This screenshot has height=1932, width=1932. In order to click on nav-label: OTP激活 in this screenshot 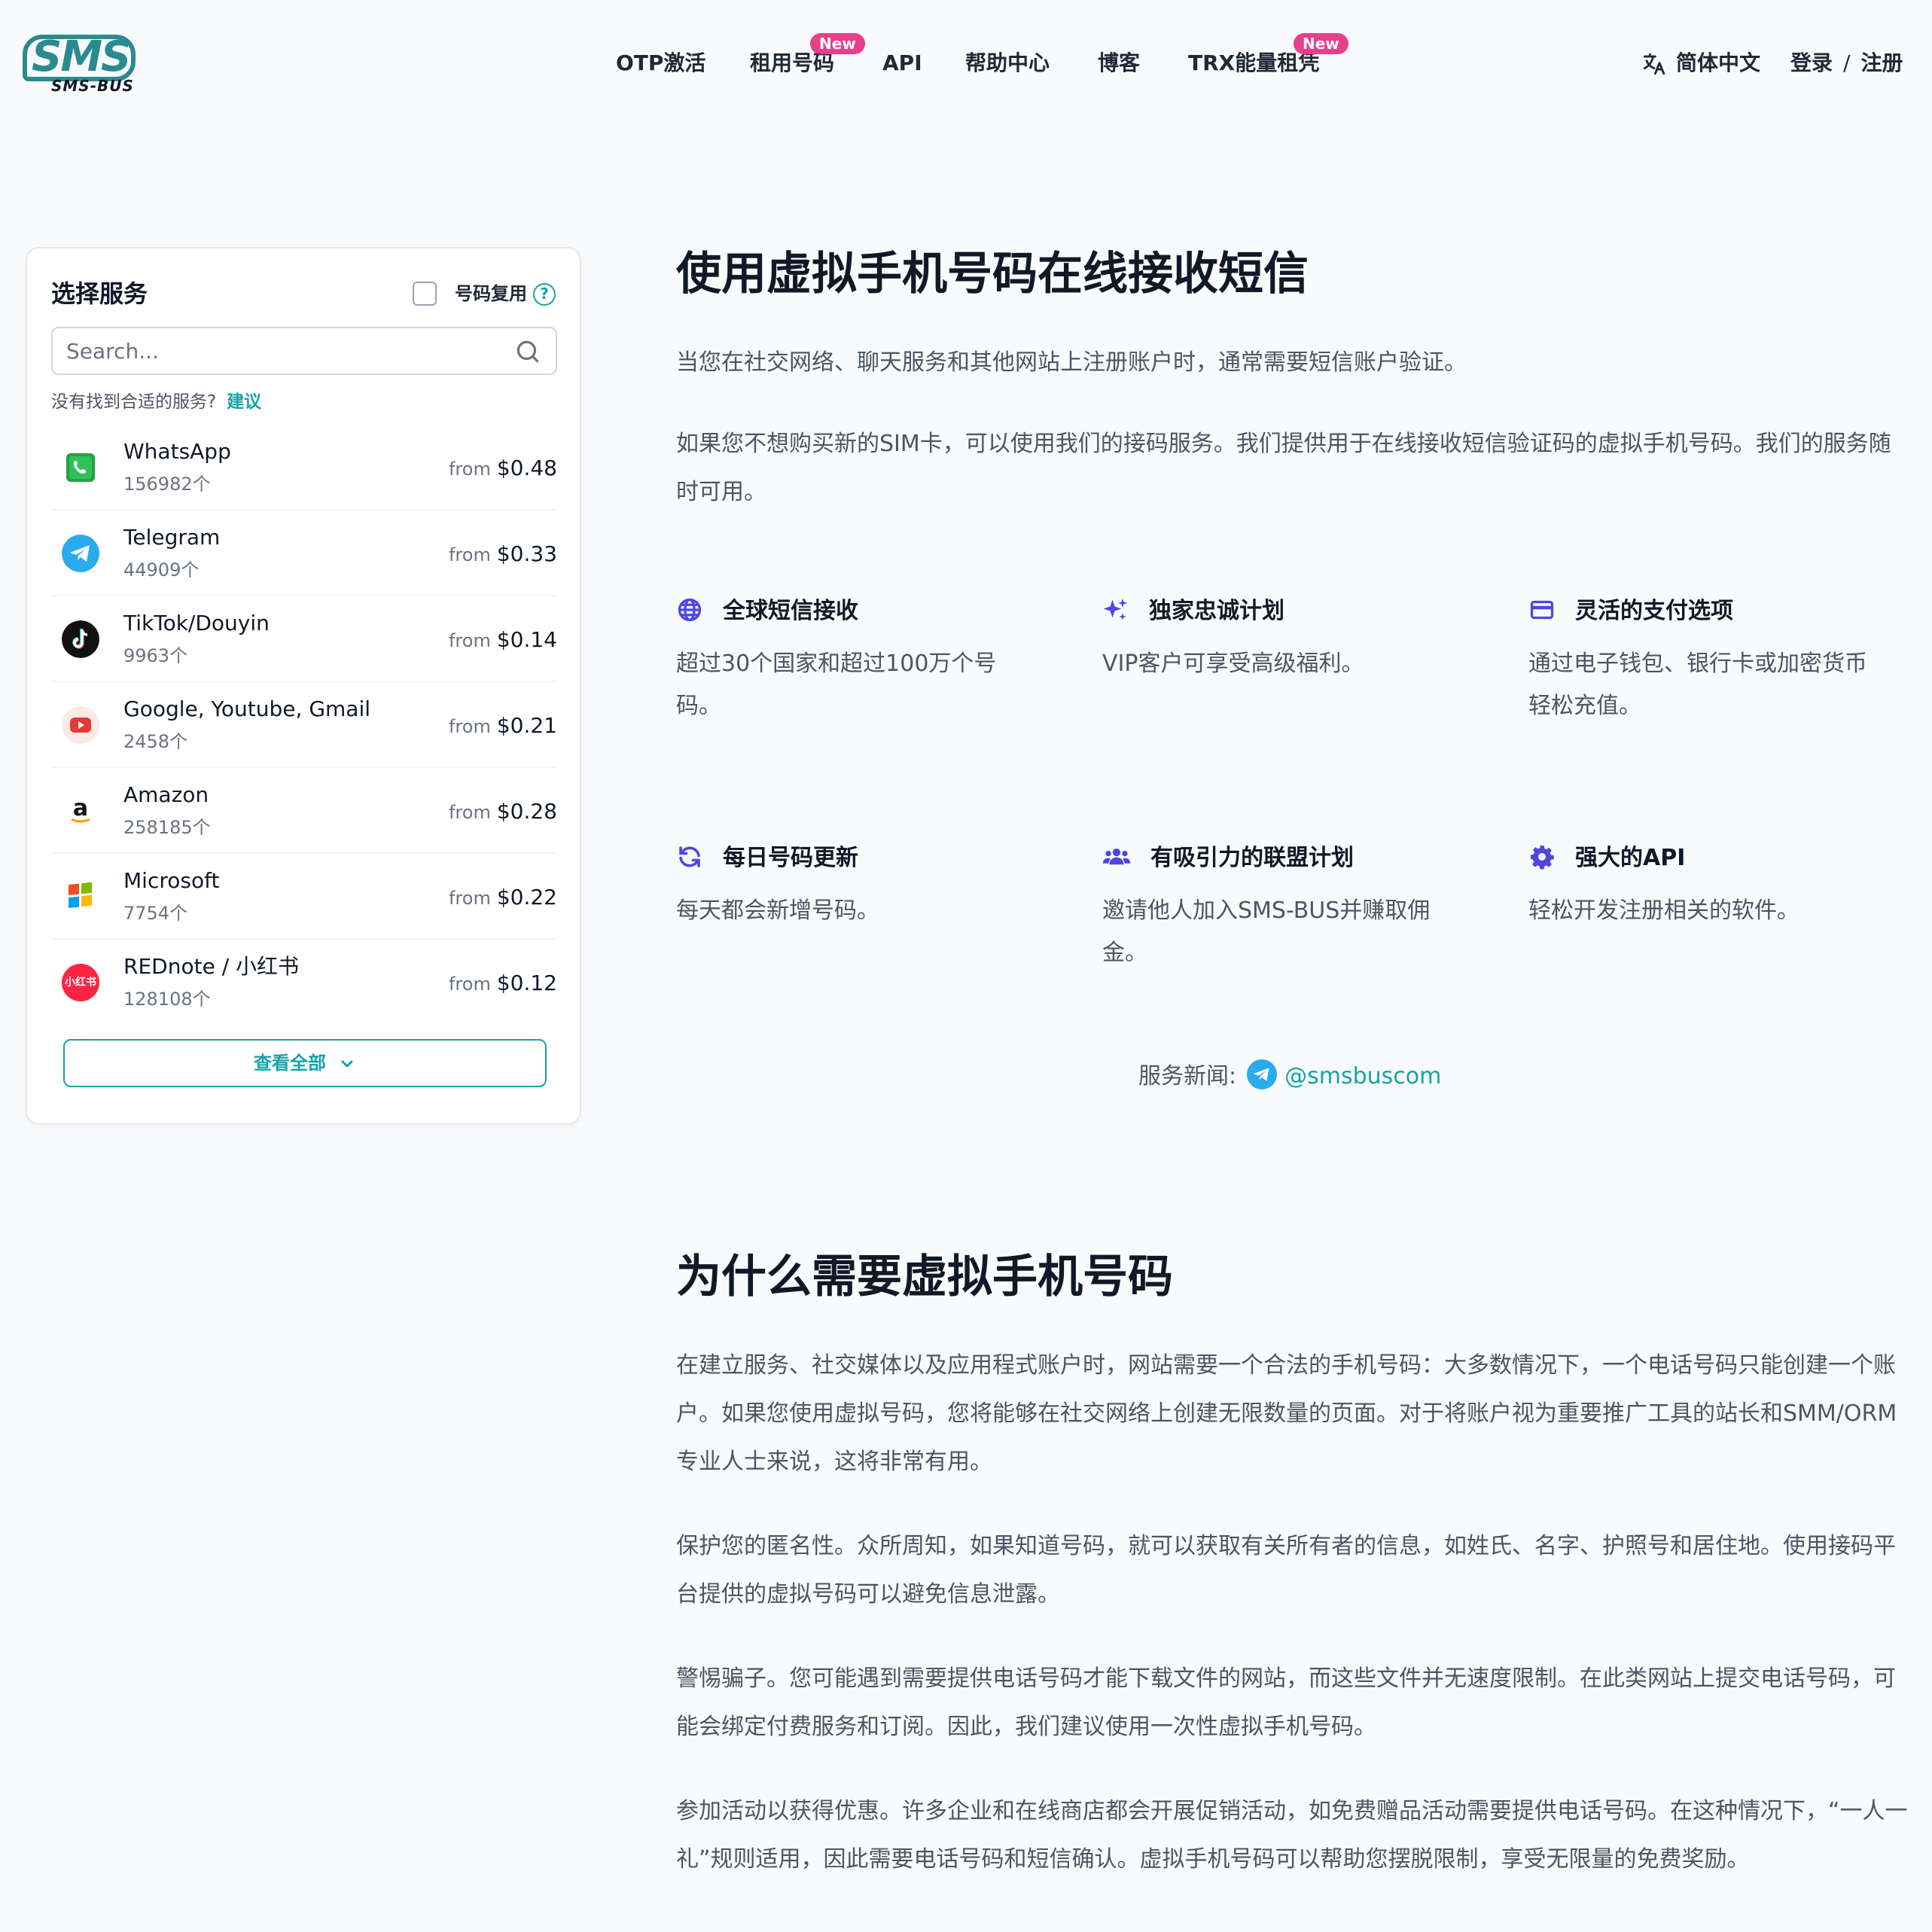, I will do `click(661, 63)`.